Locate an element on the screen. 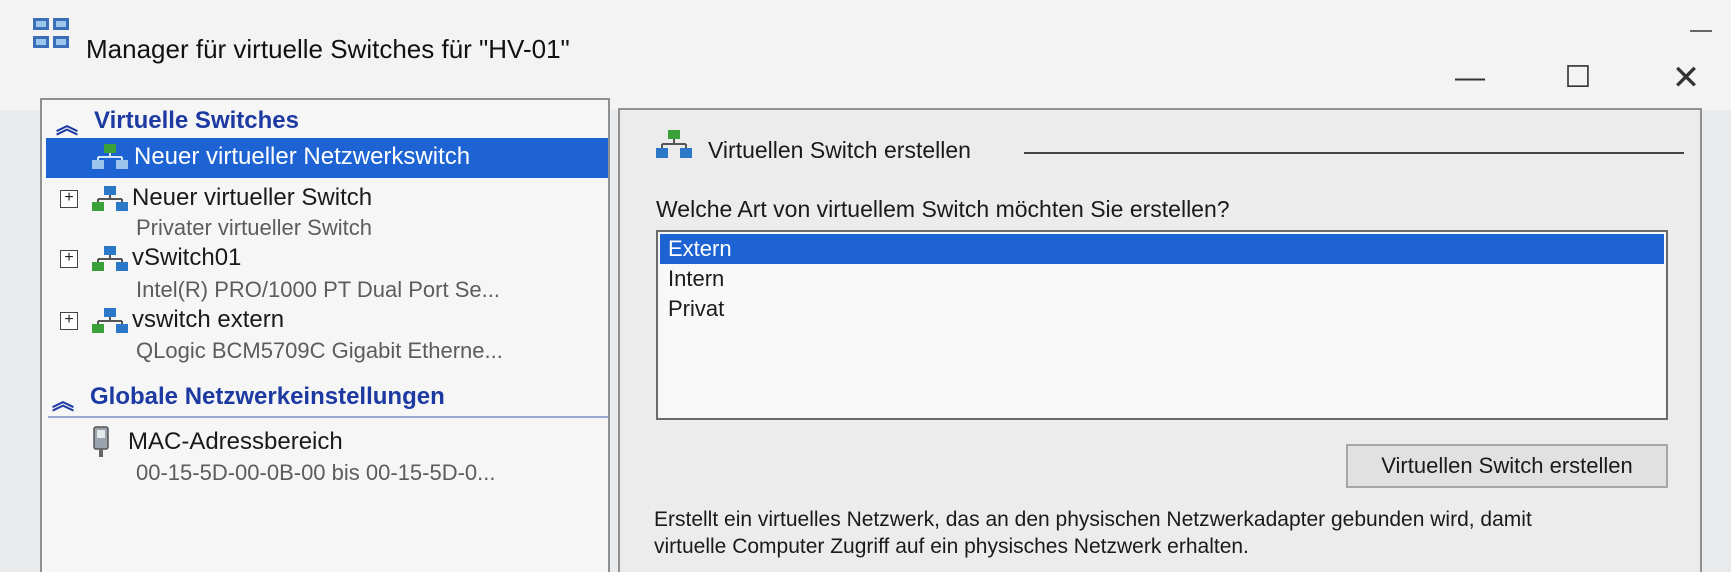 The height and width of the screenshot is (572, 1731). option-extern: Extern is located at coordinates (1162, 249).